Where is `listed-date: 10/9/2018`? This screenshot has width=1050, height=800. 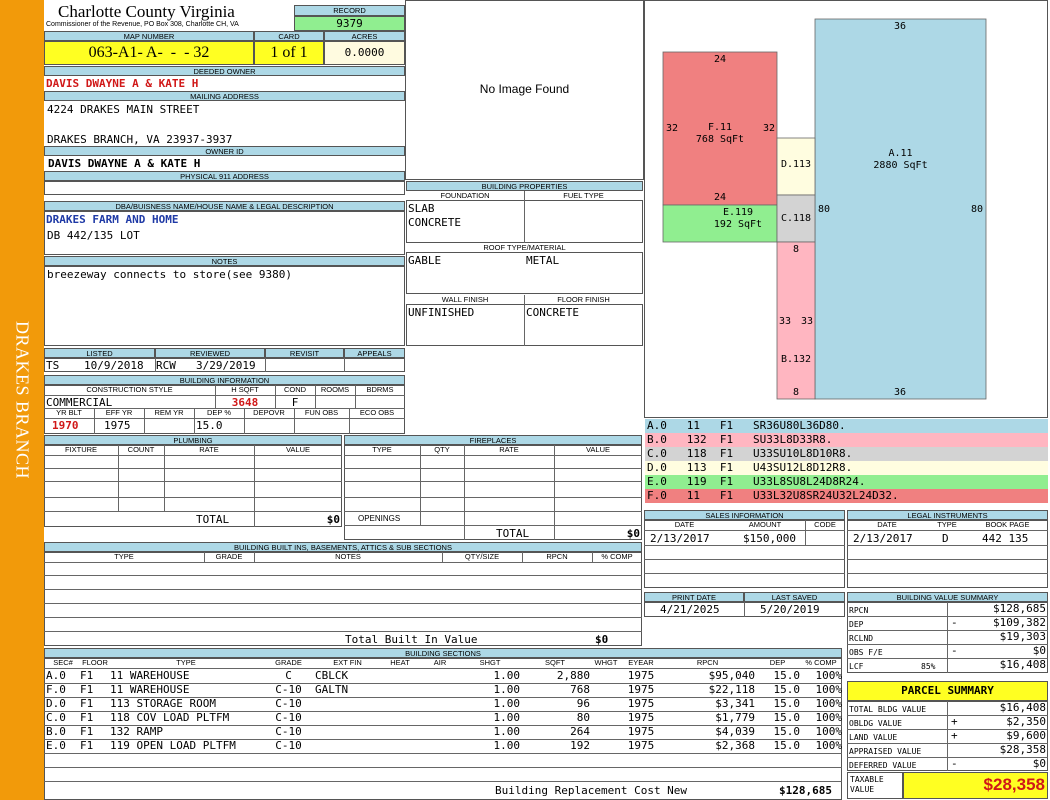 listed-date: 10/9/2018 is located at coordinates (114, 365).